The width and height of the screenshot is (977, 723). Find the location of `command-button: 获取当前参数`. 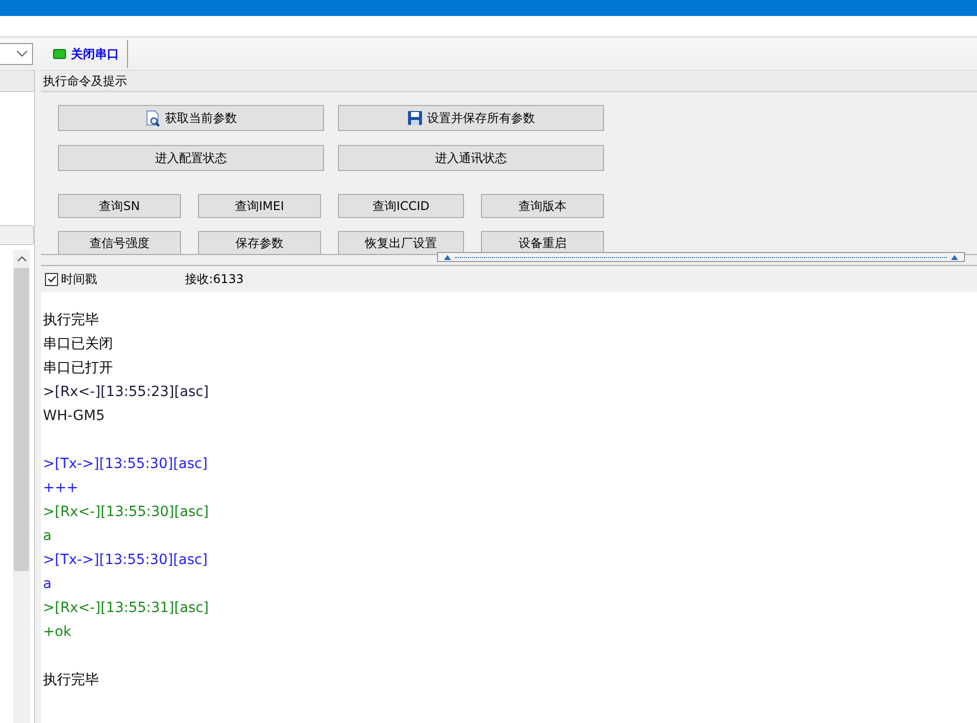

command-button: 获取当前参数 is located at coordinates (191, 118).